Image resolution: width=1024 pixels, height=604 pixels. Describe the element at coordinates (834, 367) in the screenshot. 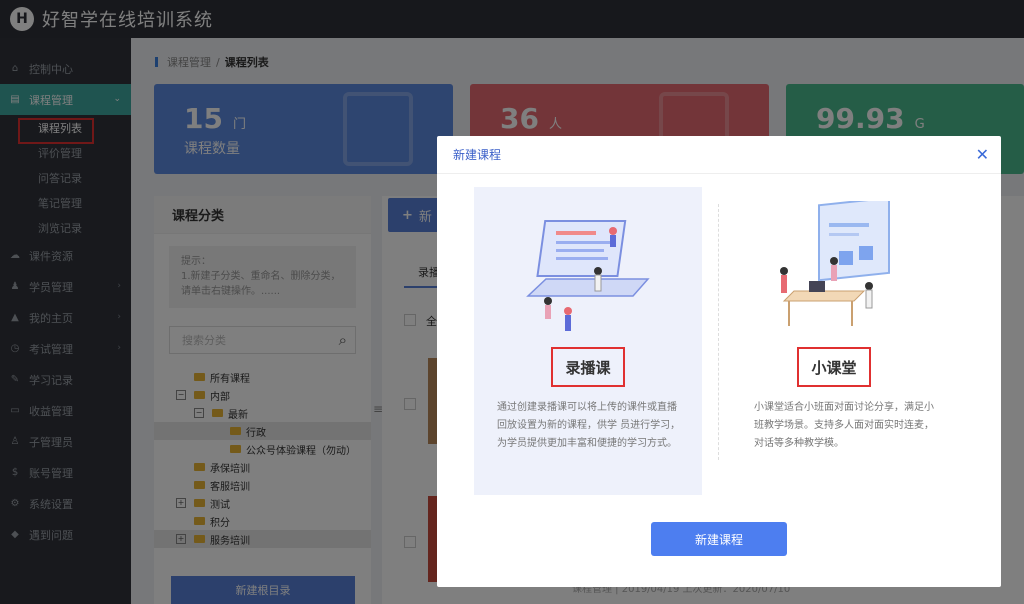

I see `option-title: 小课堂` at that location.